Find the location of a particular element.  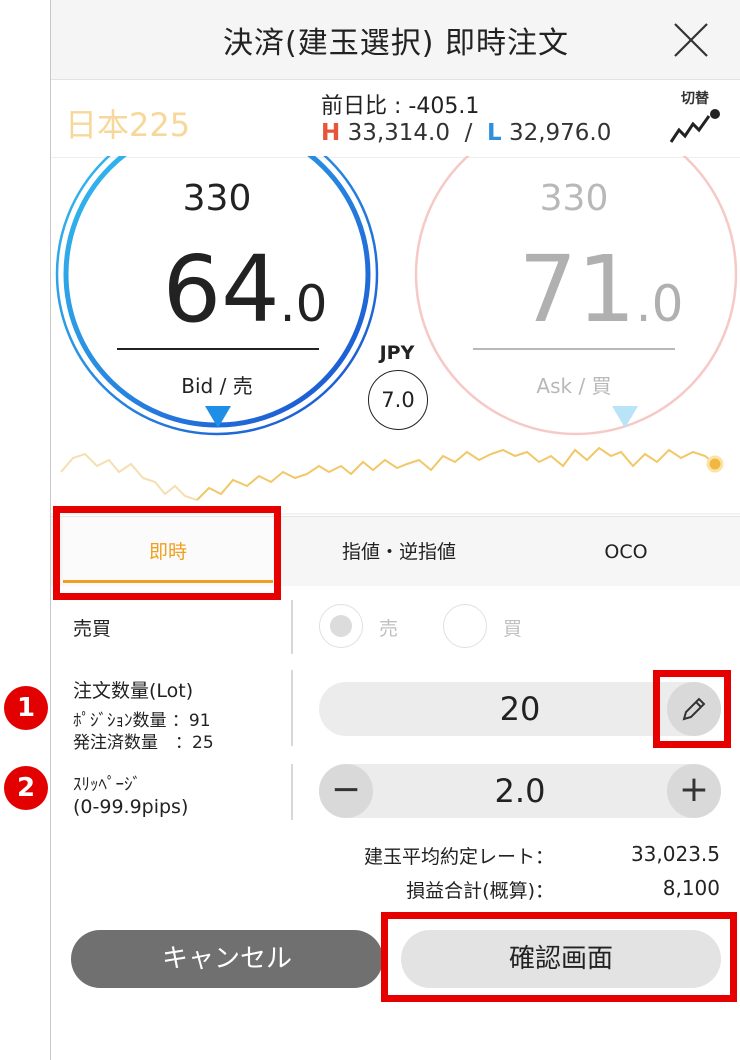

bid-main-digits: 64 is located at coordinates (221, 289).